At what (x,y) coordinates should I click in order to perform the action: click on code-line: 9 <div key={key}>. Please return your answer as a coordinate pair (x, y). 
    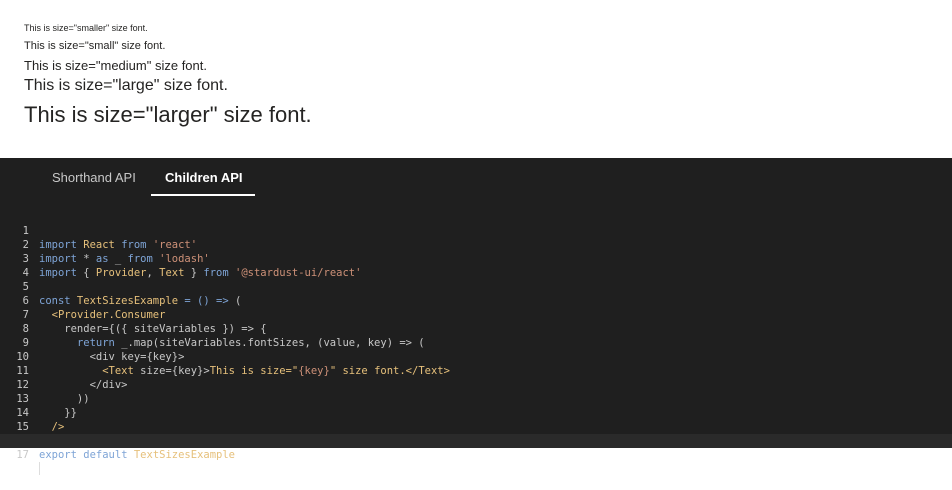
    Looking at the image, I should click on (476, 342).